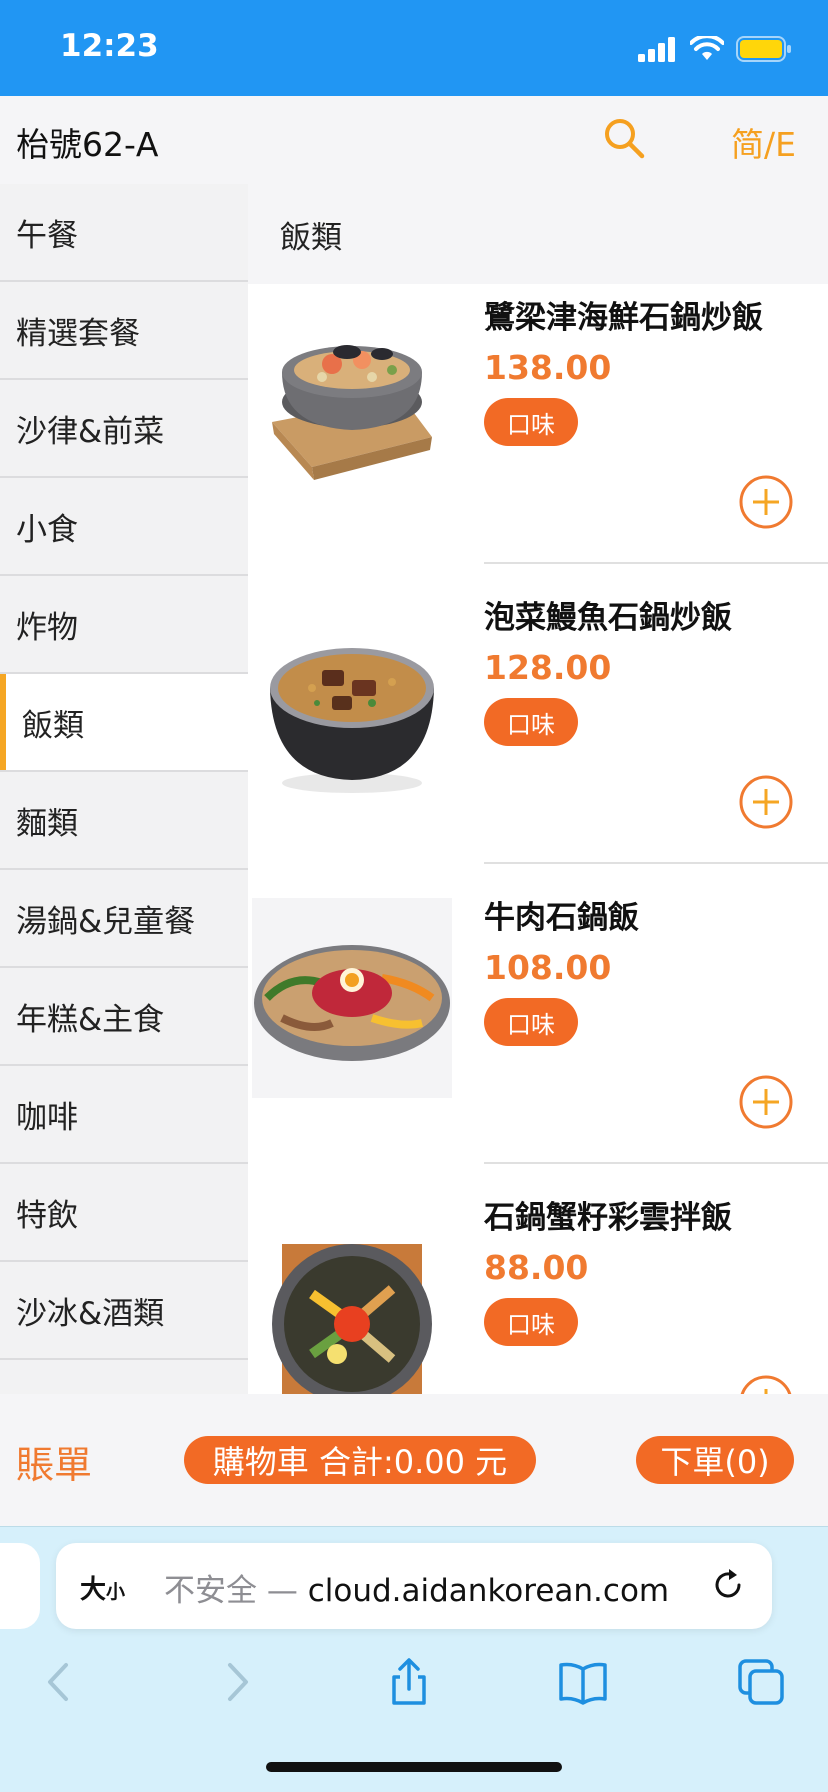  I want to click on sidebar-item-rice: 飯類, so click(124, 723).